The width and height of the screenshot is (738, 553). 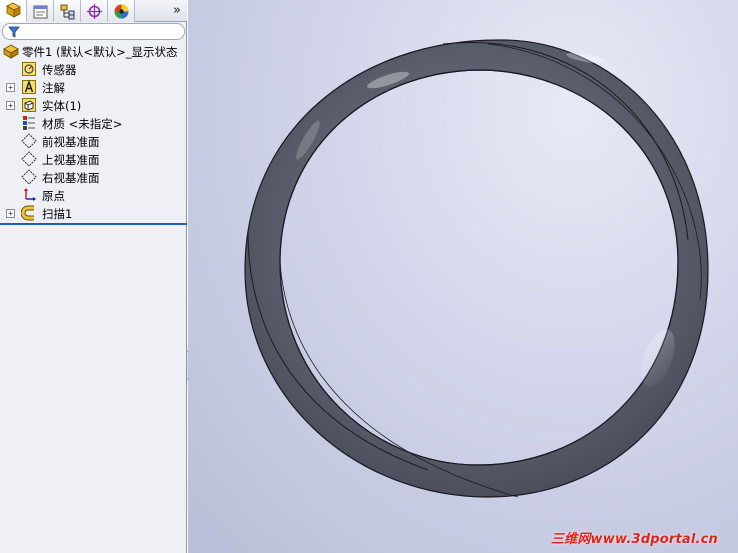 What do you see at coordinates (29, 123) in the screenshot?
I see `material-icon` at bounding box center [29, 123].